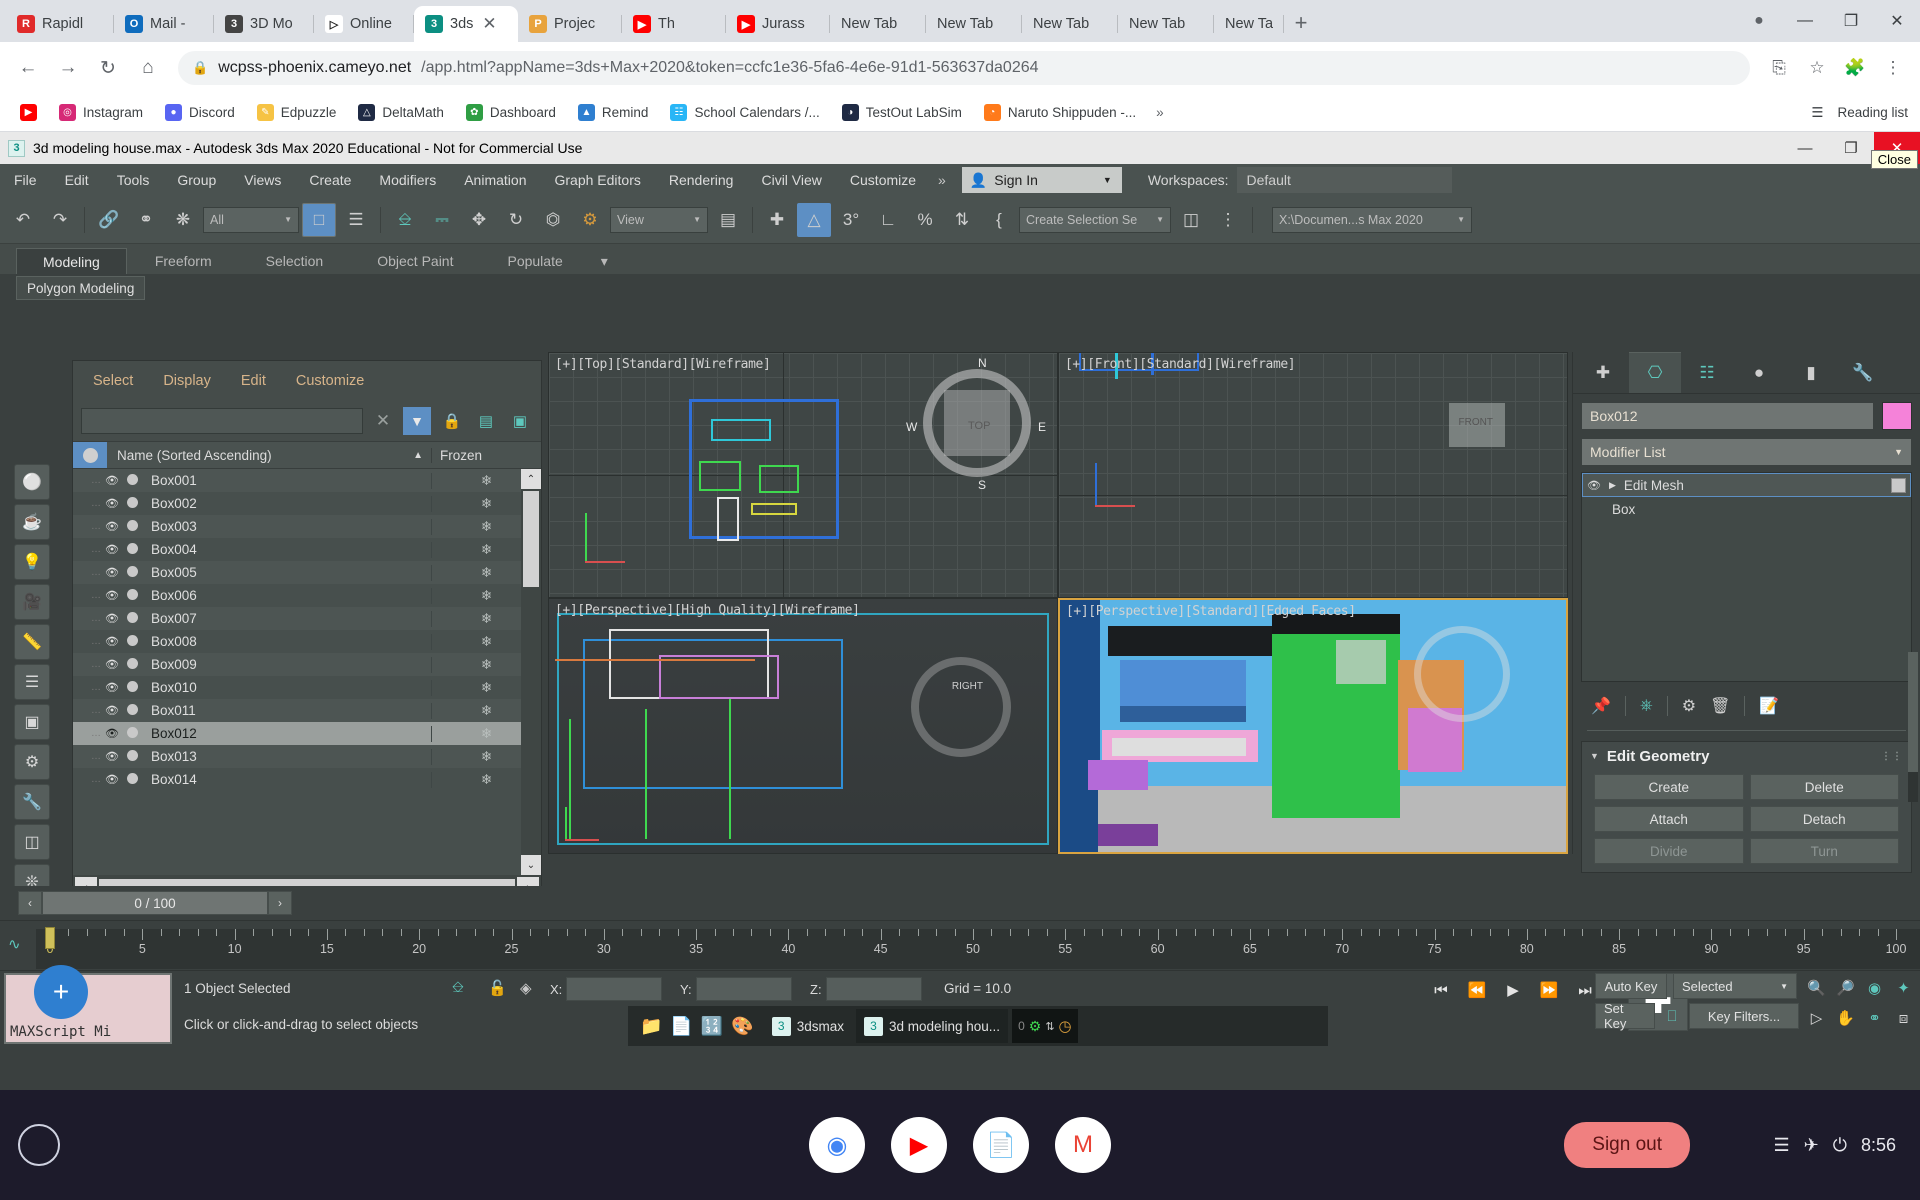 Image resolution: width=1920 pixels, height=1200 pixels. Describe the element at coordinates (1001, 1145) in the screenshot. I see `docs-icon: 📄` at that location.